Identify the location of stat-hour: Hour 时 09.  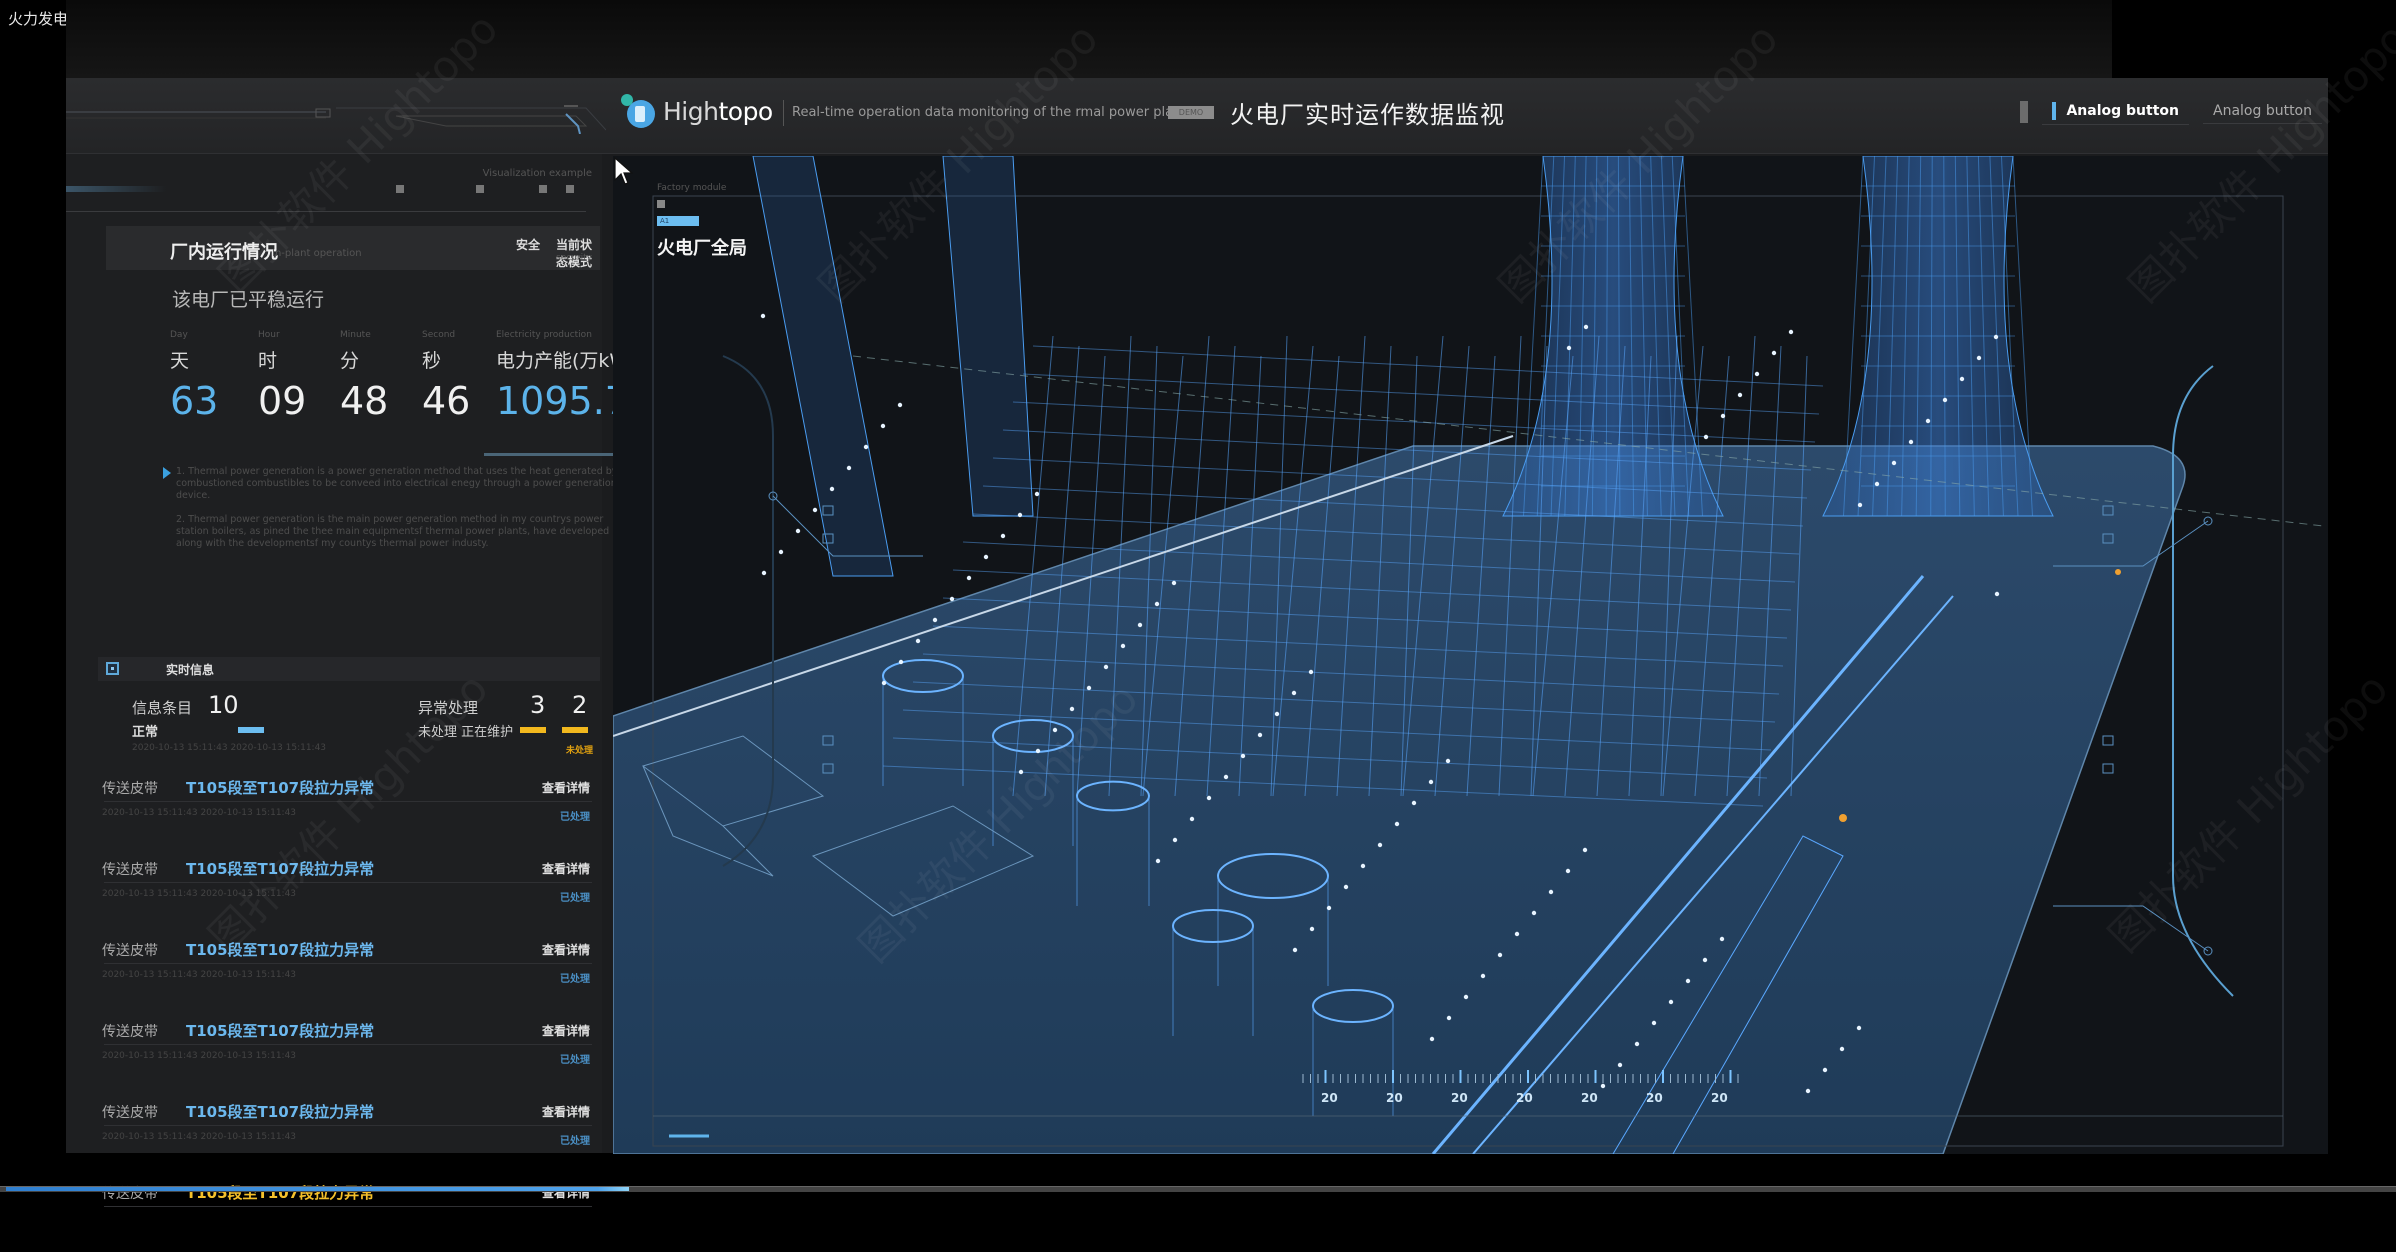
(282, 376).